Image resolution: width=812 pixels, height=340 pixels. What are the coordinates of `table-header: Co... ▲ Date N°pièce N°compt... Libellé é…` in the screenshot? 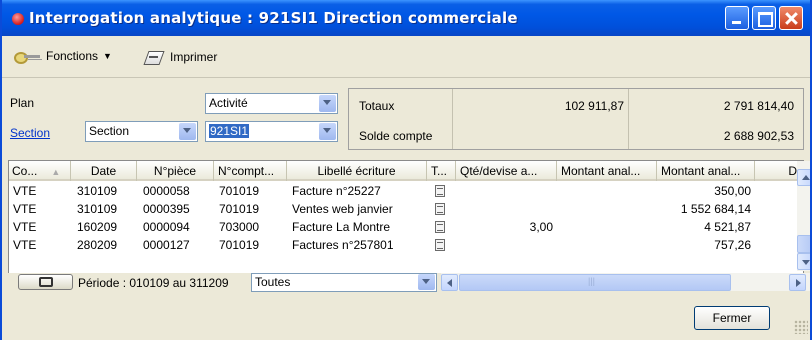 It's located at (406, 171).